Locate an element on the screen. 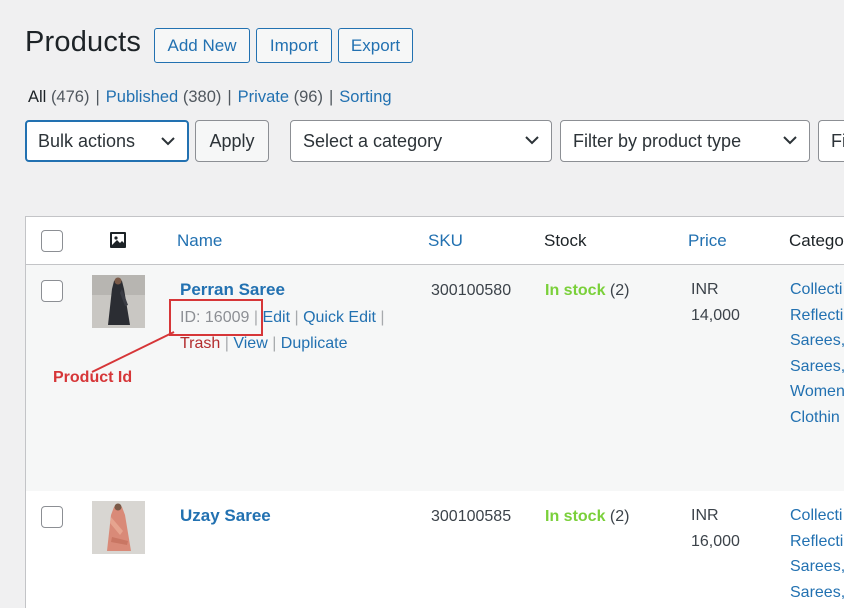 The image size is (844, 608). column-price: Price is located at coordinates (707, 241).